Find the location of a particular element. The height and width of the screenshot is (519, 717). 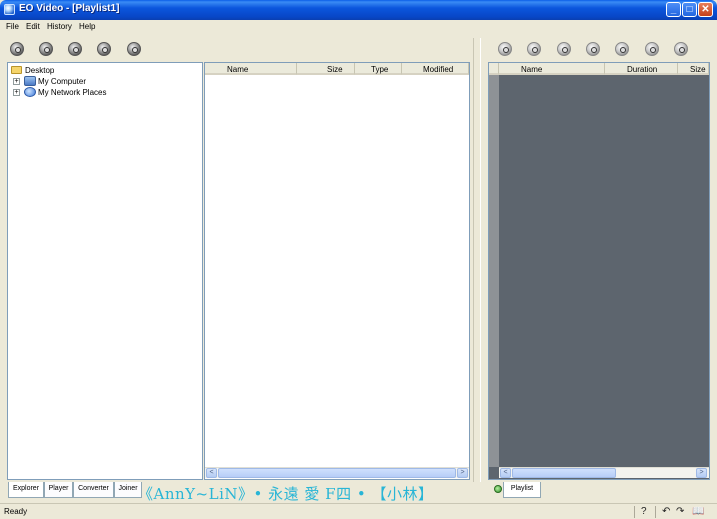

menu-edit: Edit is located at coordinates (33, 26).